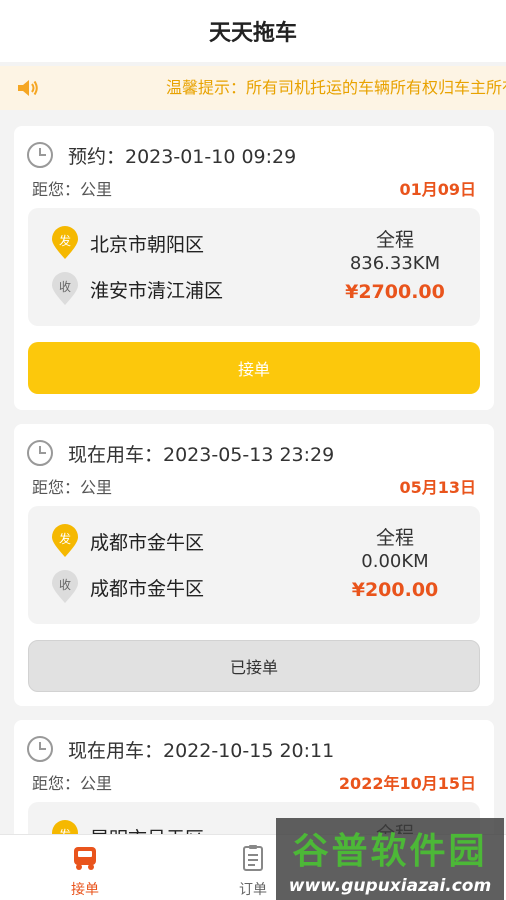 This screenshot has width=506, height=900. I want to click on watermark: 谷普软件园 www.gupuxiazai.com, so click(390, 859).